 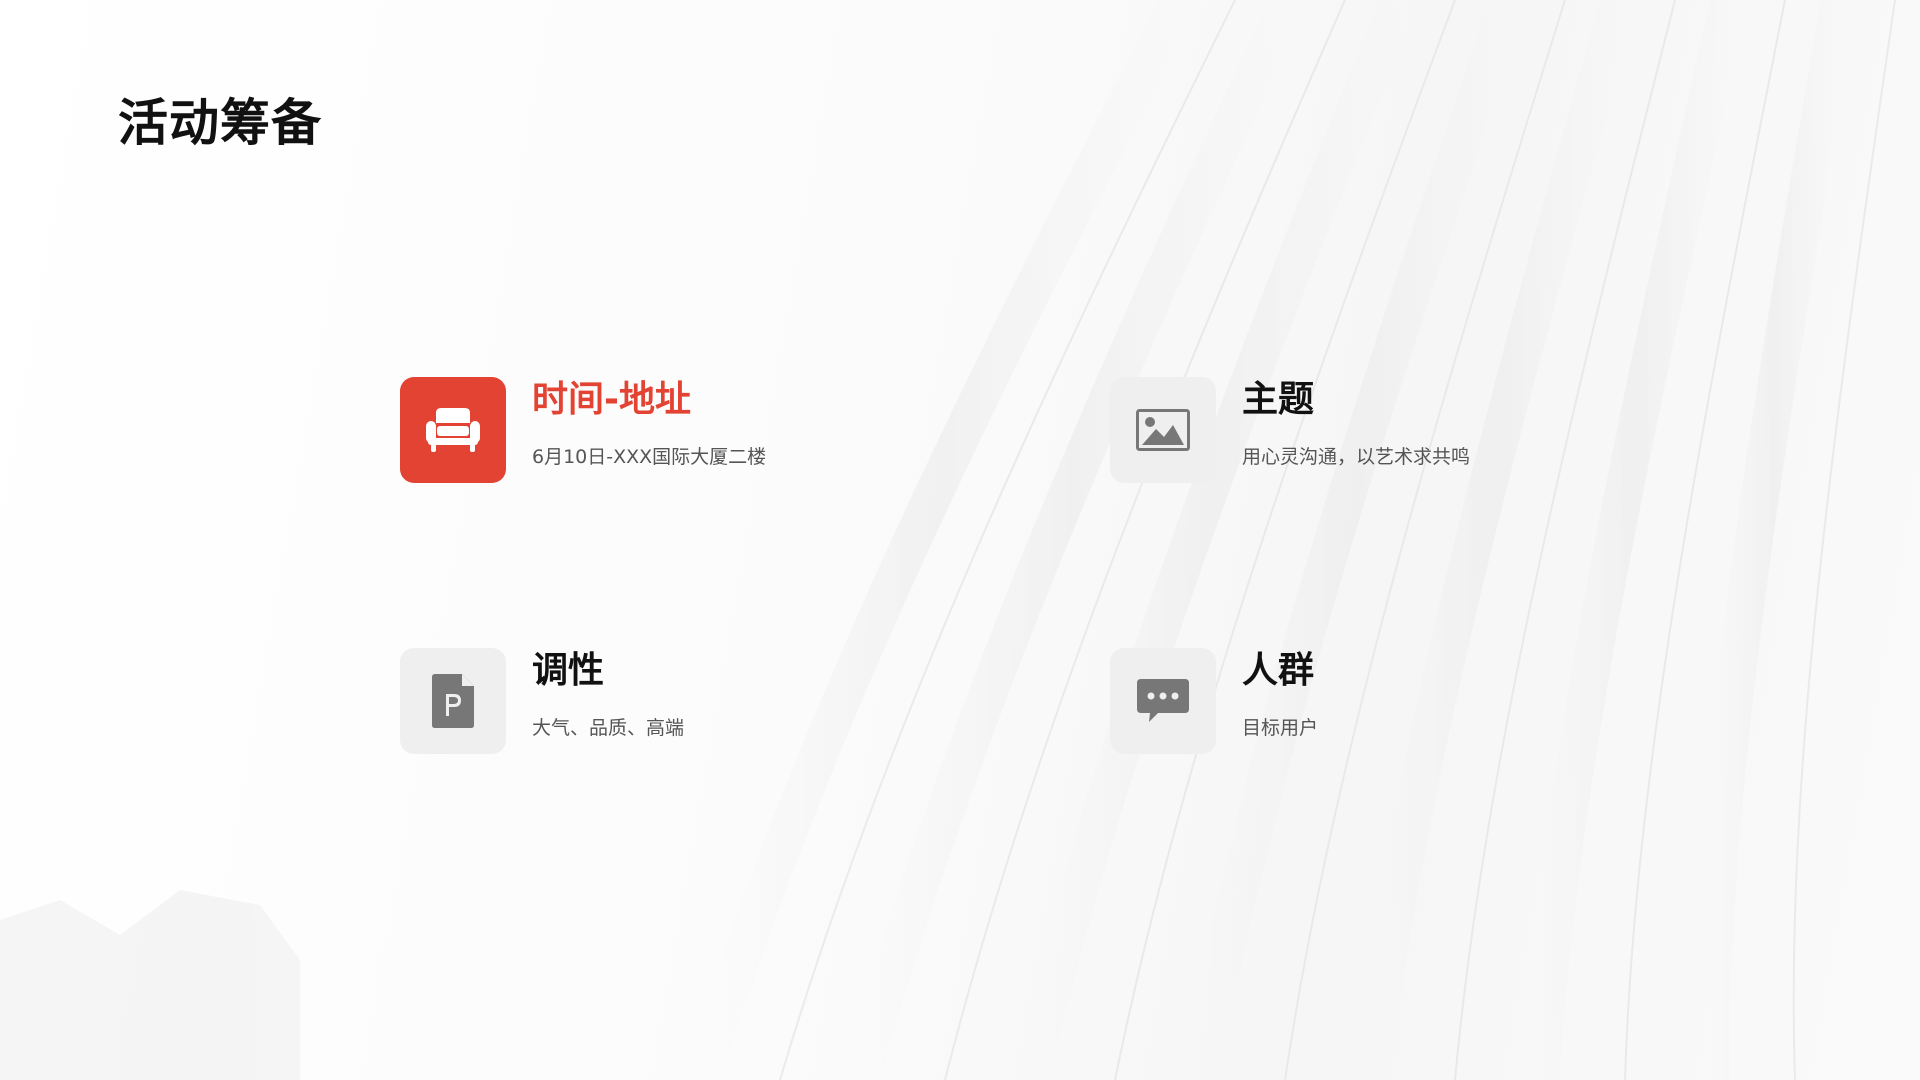 I want to click on item-title: 时间-地址, so click(x=611, y=399).